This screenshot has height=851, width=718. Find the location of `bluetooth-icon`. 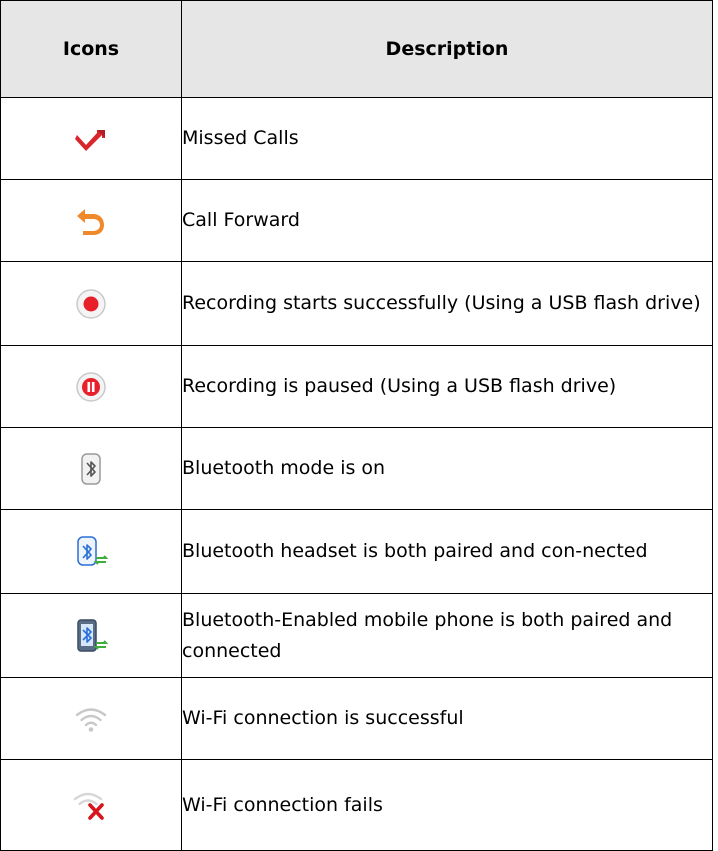

bluetooth-icon is located at coordinates (91, 469).